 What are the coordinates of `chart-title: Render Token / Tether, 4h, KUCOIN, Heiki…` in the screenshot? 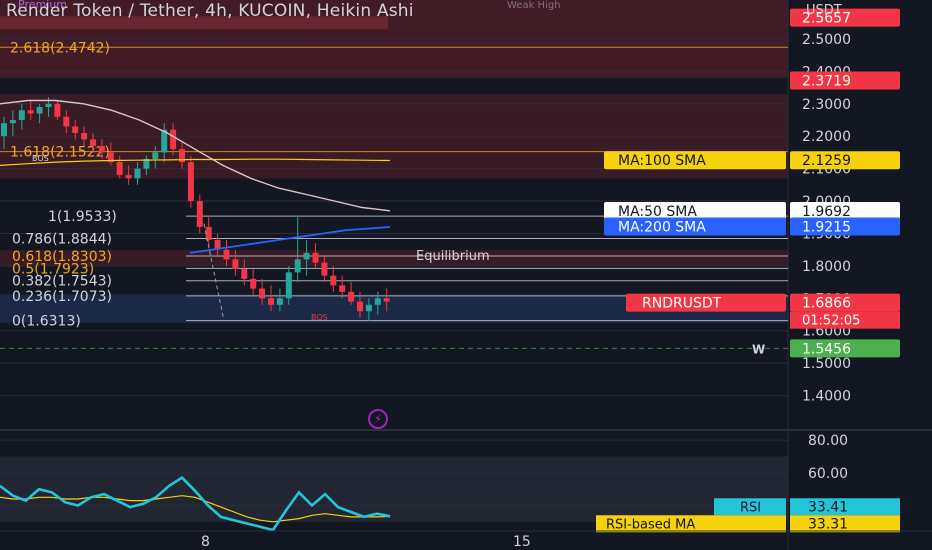 It's located at (210, 11).